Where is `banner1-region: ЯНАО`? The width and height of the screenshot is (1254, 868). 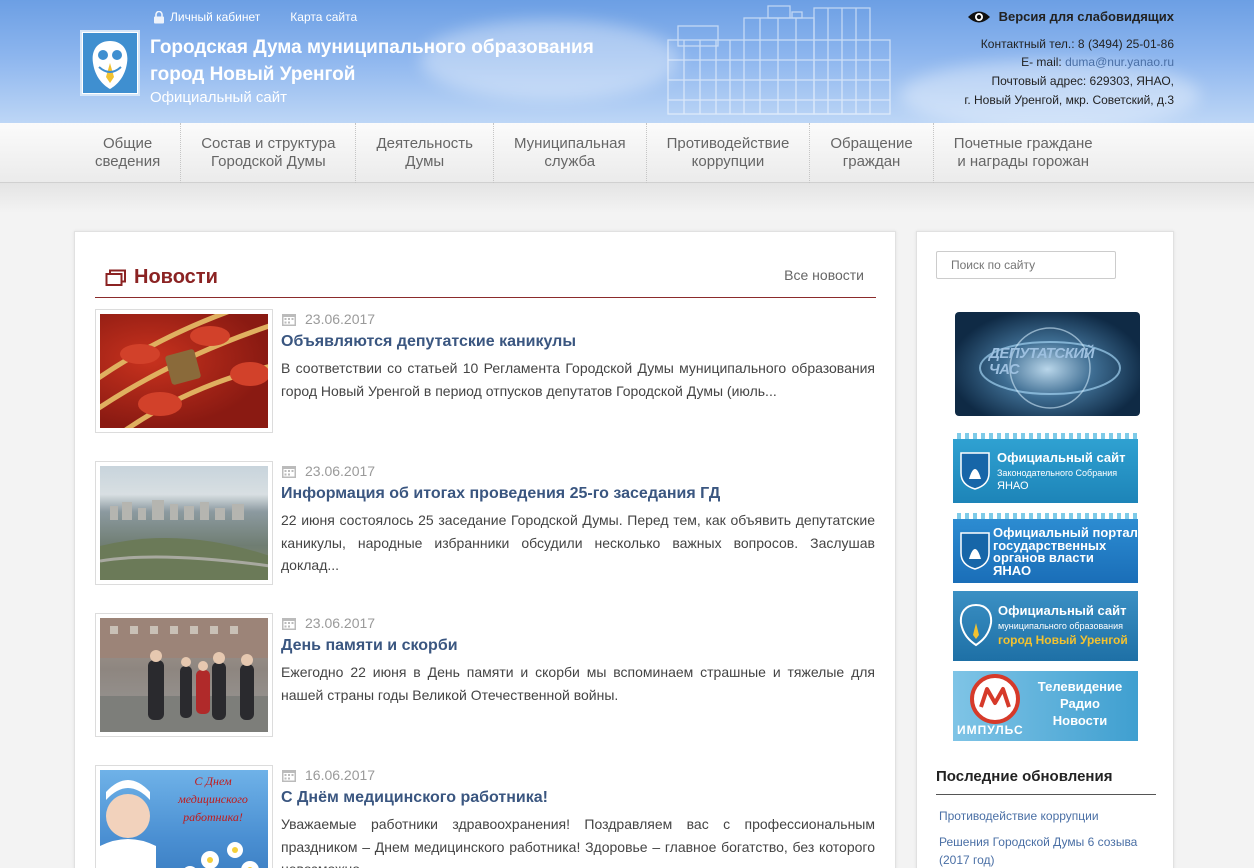 banner1-region: ЯНАО is located at coordinates (1013, 486).